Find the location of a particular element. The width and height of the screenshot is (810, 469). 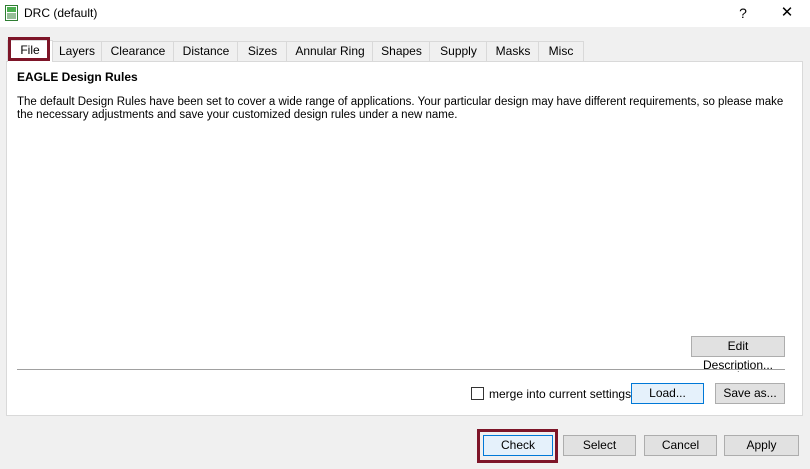

tab-distance: Distance is located at coordinates (206, 51).